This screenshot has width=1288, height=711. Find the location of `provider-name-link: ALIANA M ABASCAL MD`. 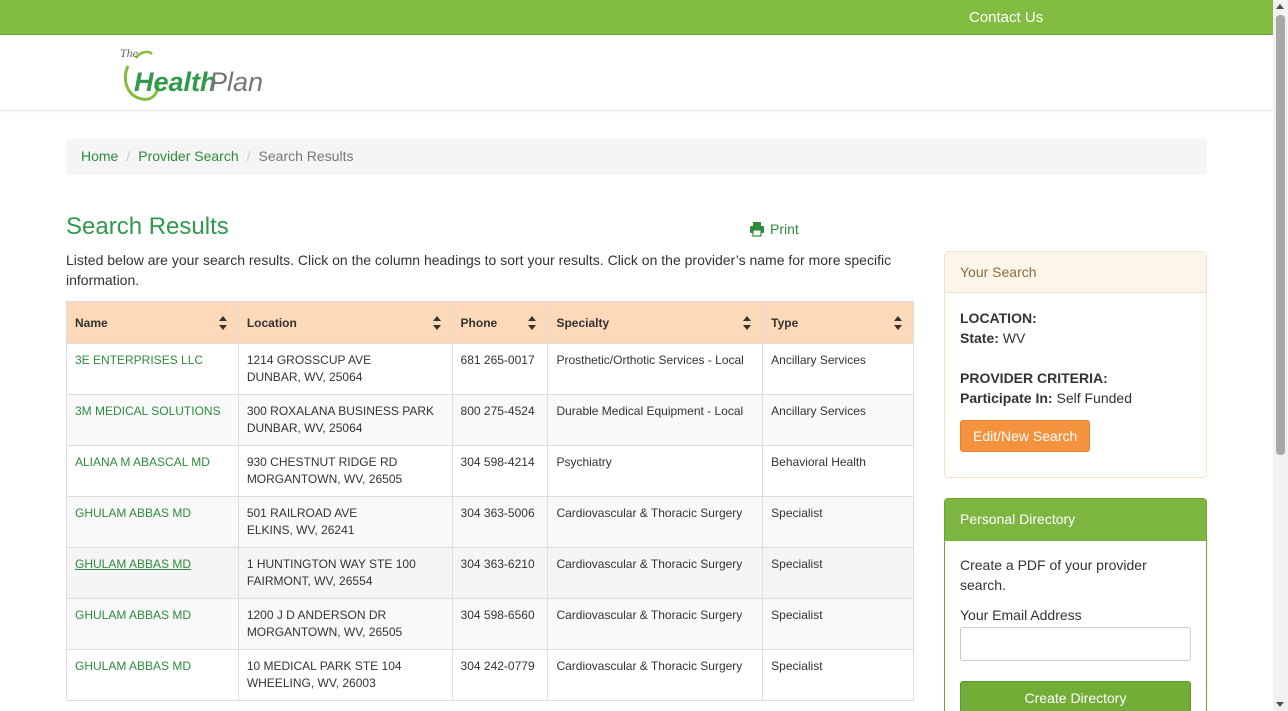

provider-name-link: ALIANA M ABASCAL MD is located at coordinates (142, 462).